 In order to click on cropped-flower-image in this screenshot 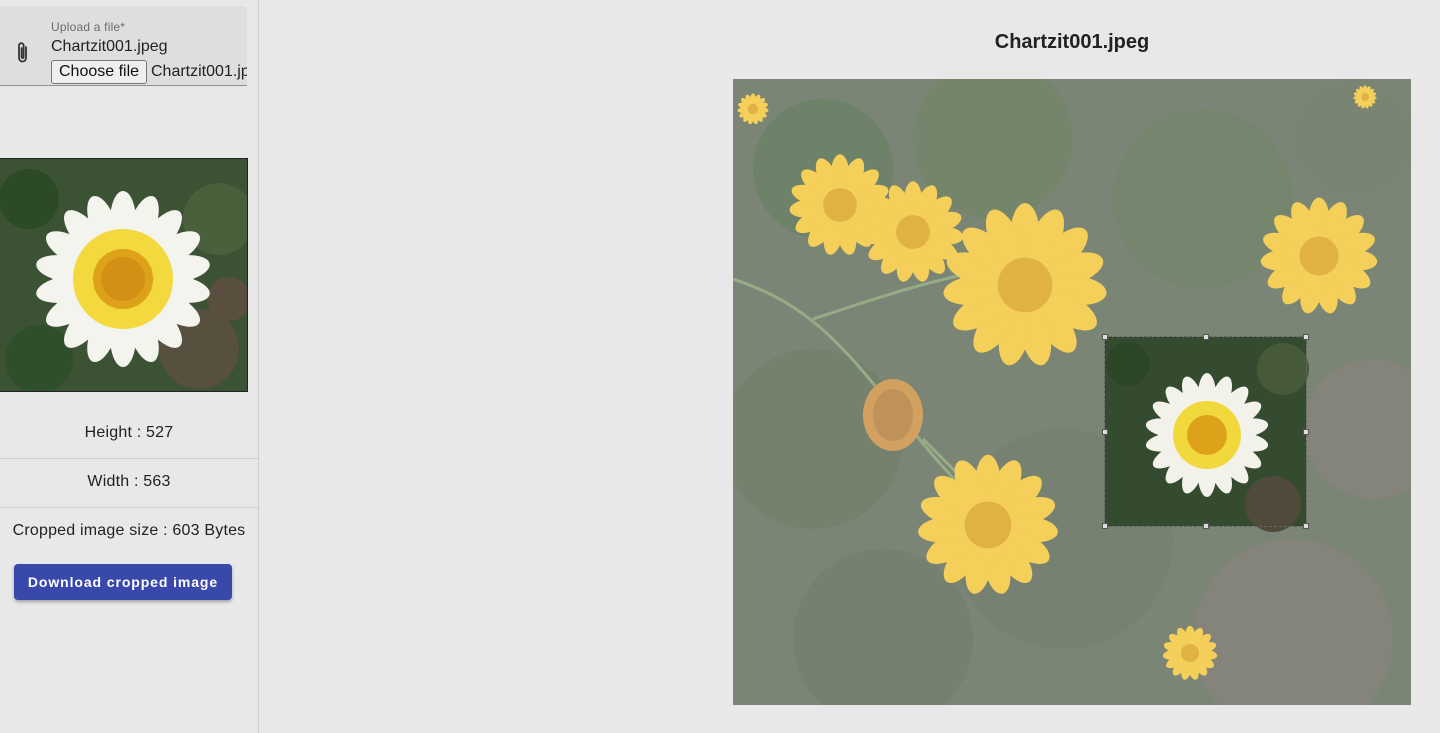, I will do `click(123, 275)`.